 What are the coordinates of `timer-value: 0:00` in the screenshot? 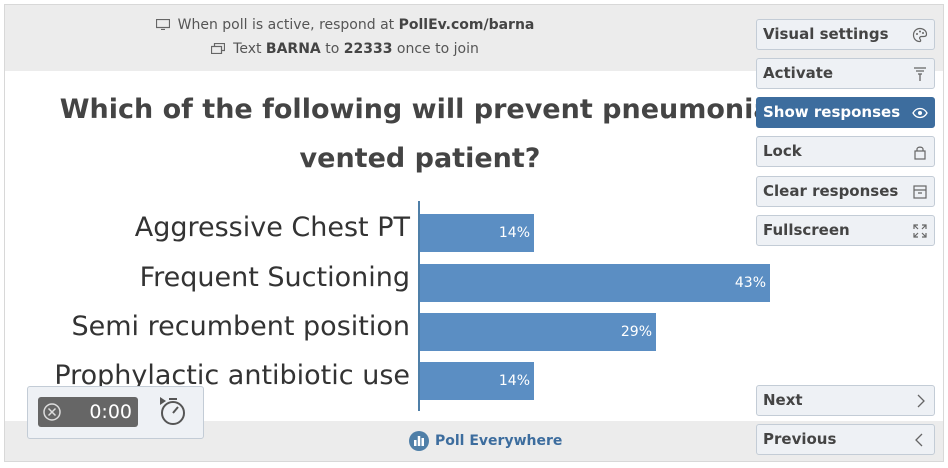 It's located at (110, 412).